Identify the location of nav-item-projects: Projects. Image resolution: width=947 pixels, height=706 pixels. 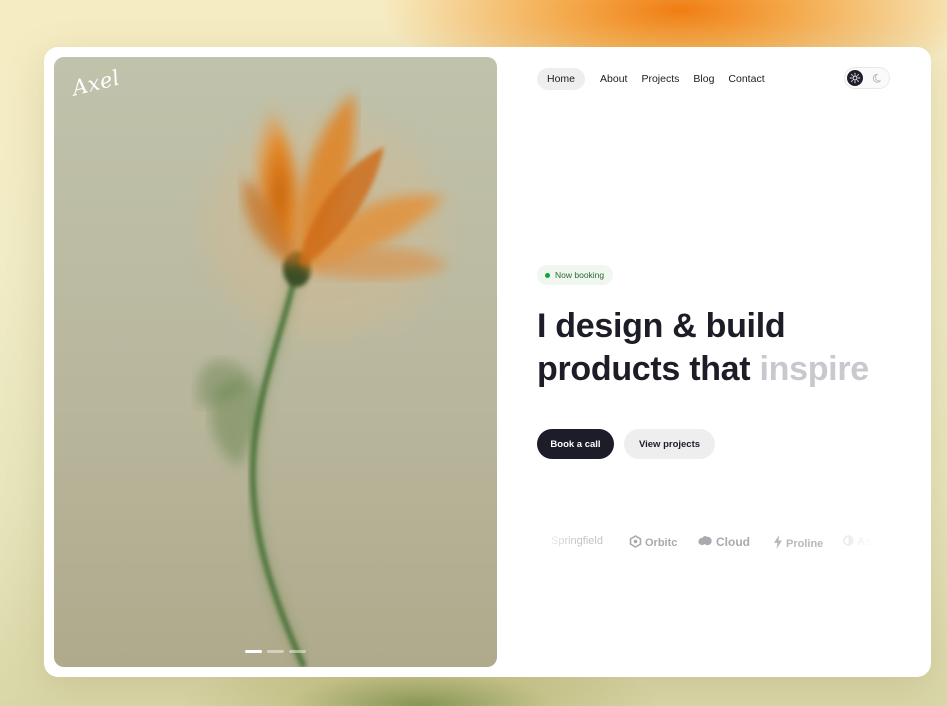
(660, 79).